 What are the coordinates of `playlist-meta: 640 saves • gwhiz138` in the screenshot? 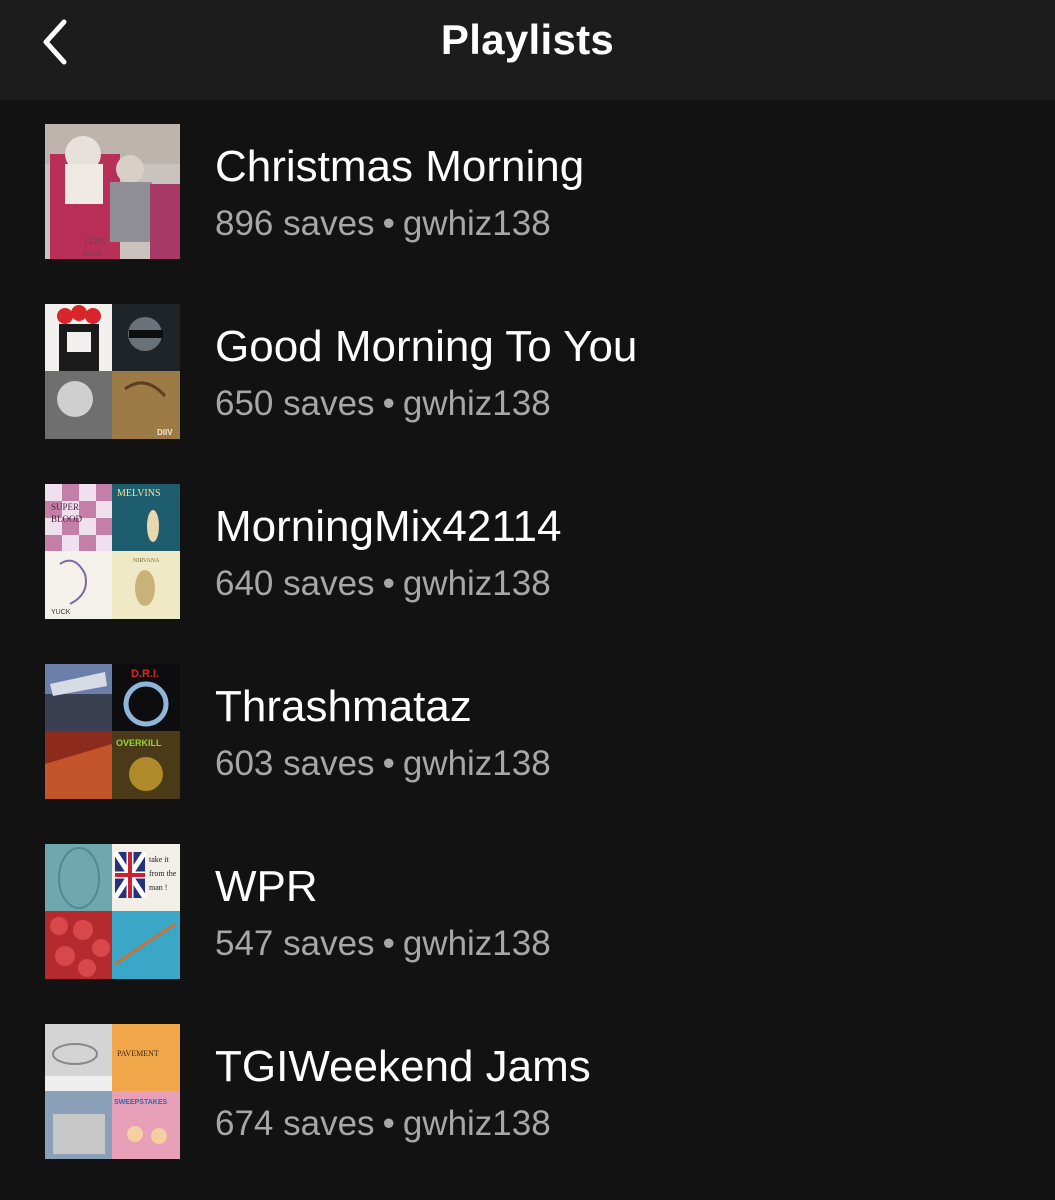 It's located at (383, 584).